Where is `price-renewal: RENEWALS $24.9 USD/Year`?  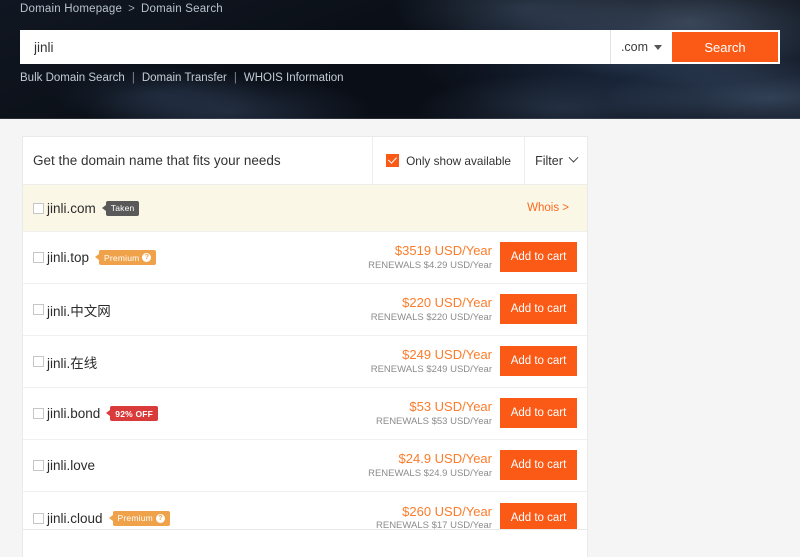 price-renewal: RENEWALS $24.9 USD/Year is located at coordinates (430, 473).